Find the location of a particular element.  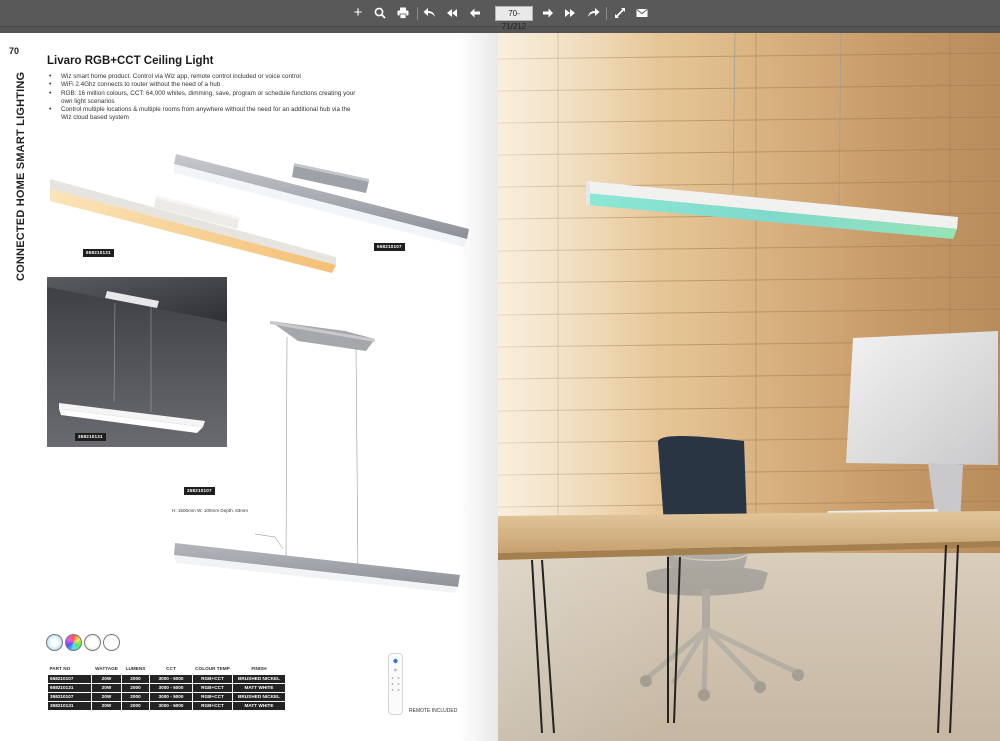

page-gutter-shadow is located at coordinates (478, 387).